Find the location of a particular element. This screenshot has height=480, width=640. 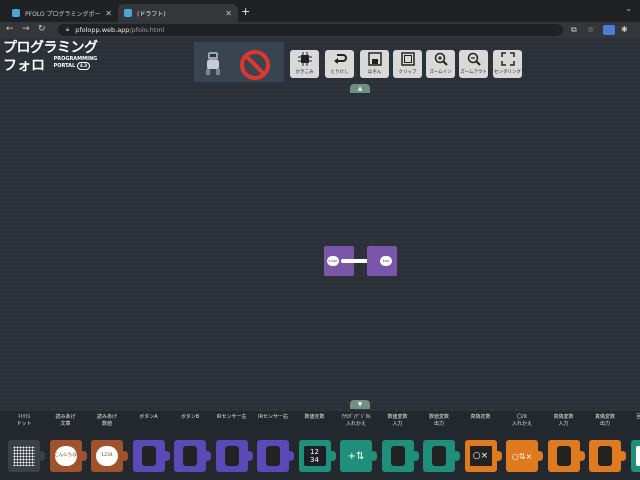

start-label: START is located at coordinates (333, 261).